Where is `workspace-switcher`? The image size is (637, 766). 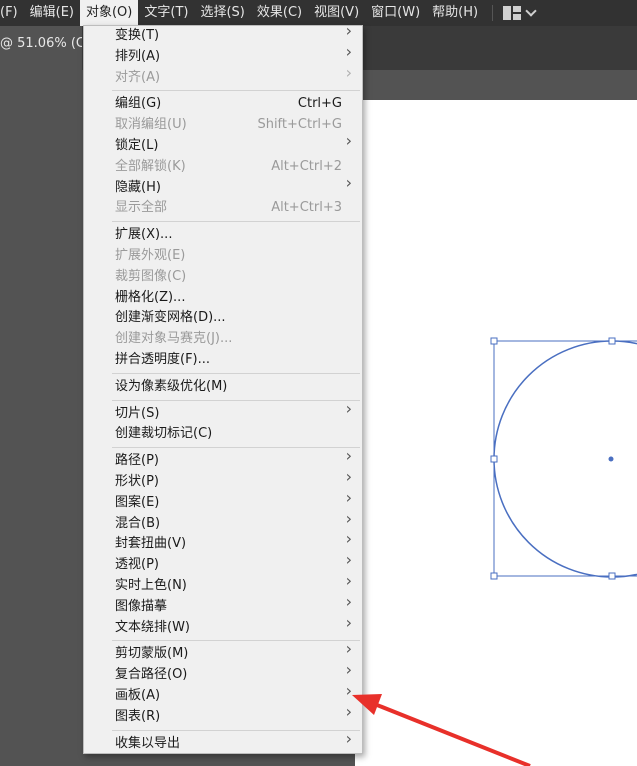
workspace-switcher is located at coordinates (520, 12).